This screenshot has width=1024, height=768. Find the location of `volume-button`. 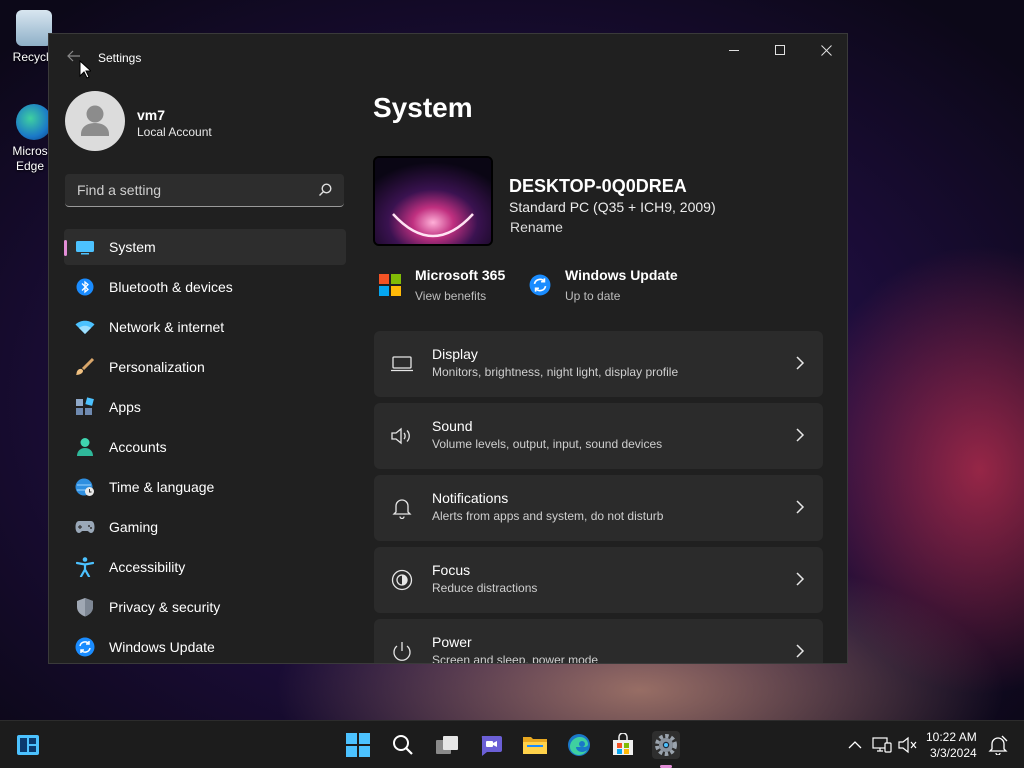

volume-button is located at coordinates (908, 745).